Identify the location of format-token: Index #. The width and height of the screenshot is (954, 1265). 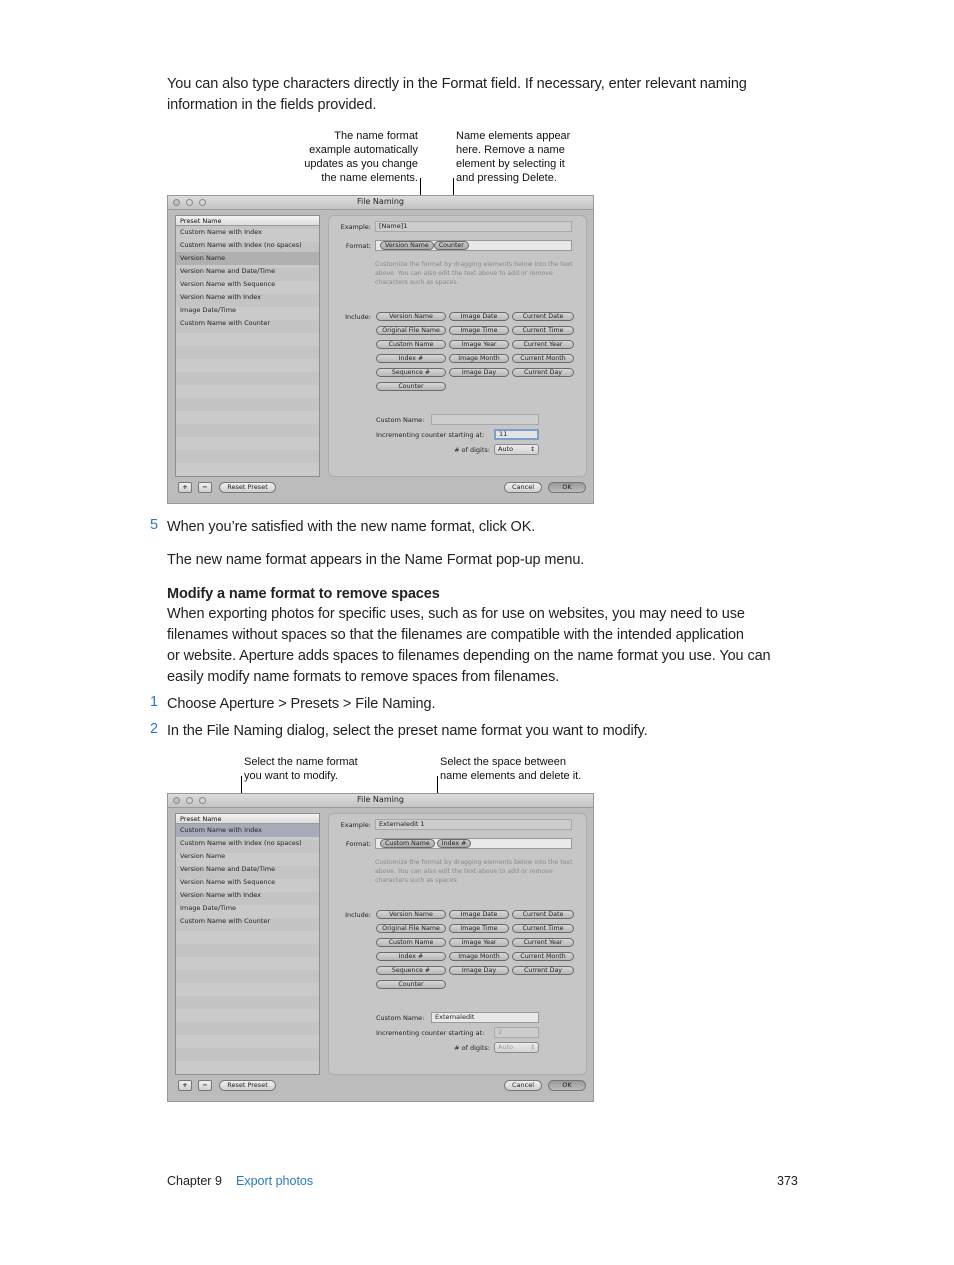
(454, 843).